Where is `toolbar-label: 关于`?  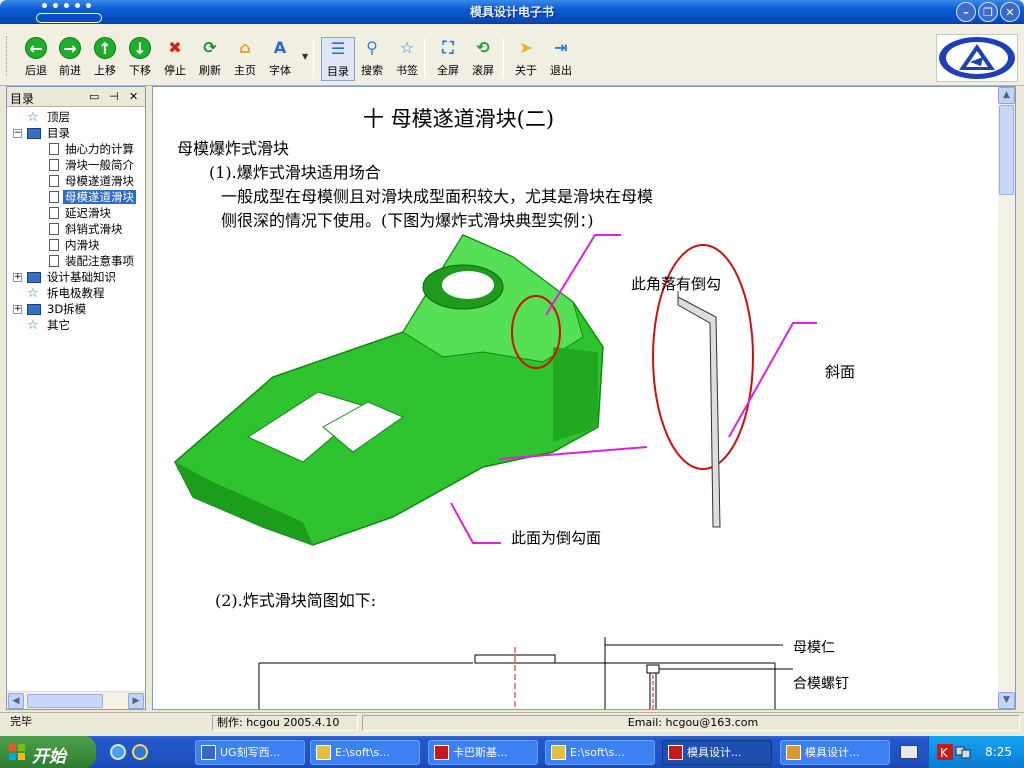
toolbar-label: 关于 is located at coordinates (526, 70).